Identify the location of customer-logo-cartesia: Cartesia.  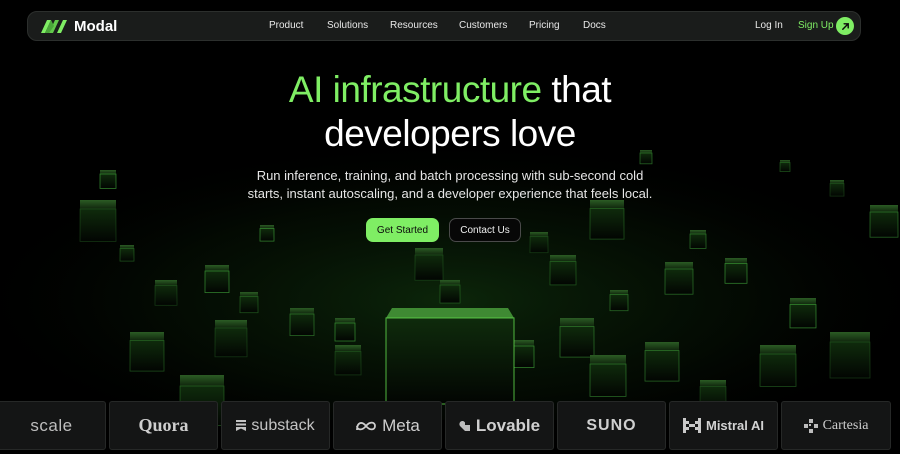
(836, 425).